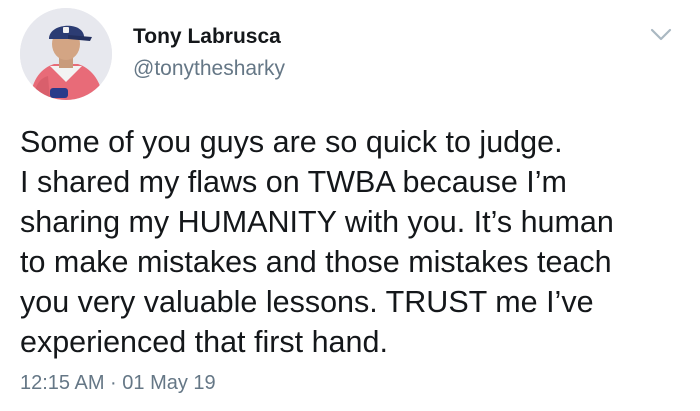 This screenshot has width=700, height=411. I want to click on author-avatar, so click(66, 54).